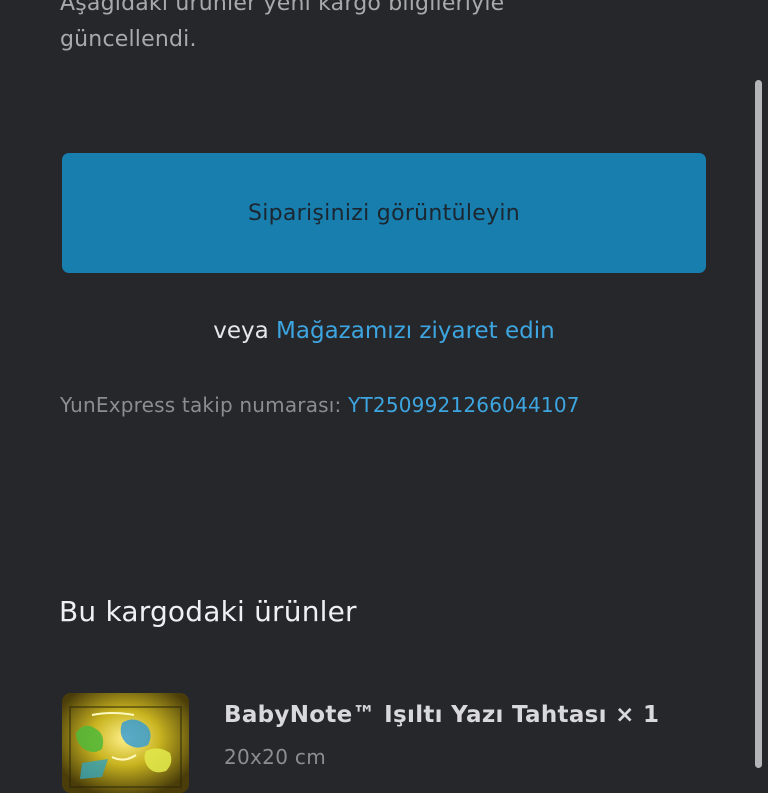 This screenshot has height=793, width=768. I want to click on product-title: BabyNote™ Işıltı Yazı Tahtası × 1, so click(442, 715).